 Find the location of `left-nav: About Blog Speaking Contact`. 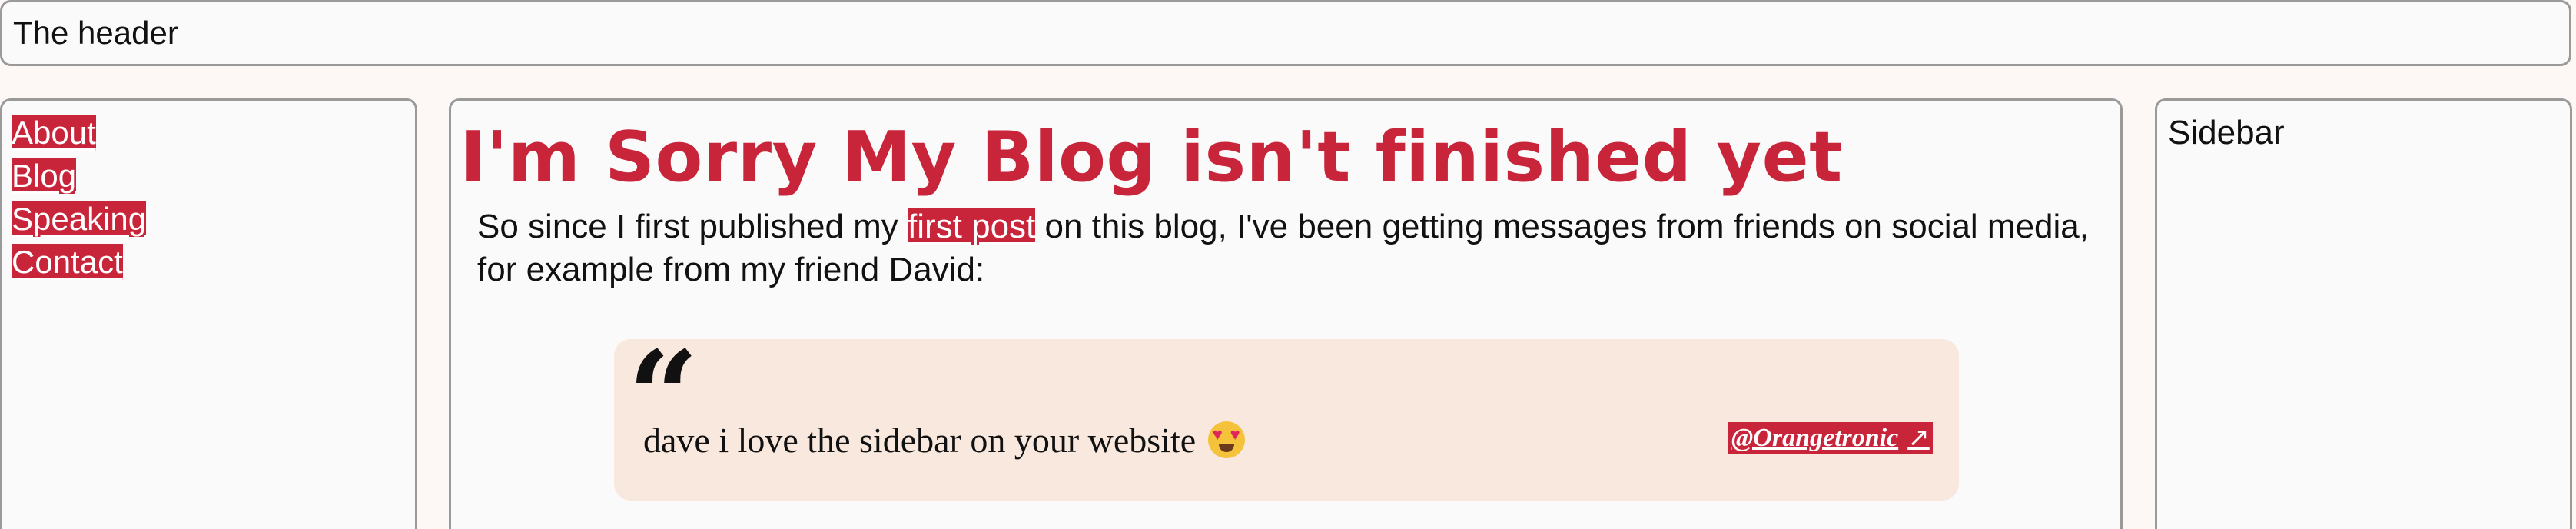

left-nav: About Blog Speaking Contact is located at coordinates (208, 313).